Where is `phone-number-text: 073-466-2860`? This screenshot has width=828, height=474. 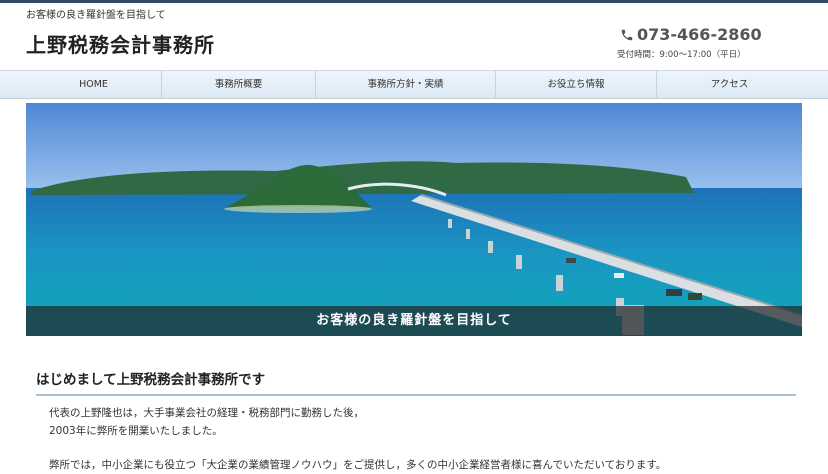 phone-number-text: 073-466-2860 is located at coordinates (699, 34).